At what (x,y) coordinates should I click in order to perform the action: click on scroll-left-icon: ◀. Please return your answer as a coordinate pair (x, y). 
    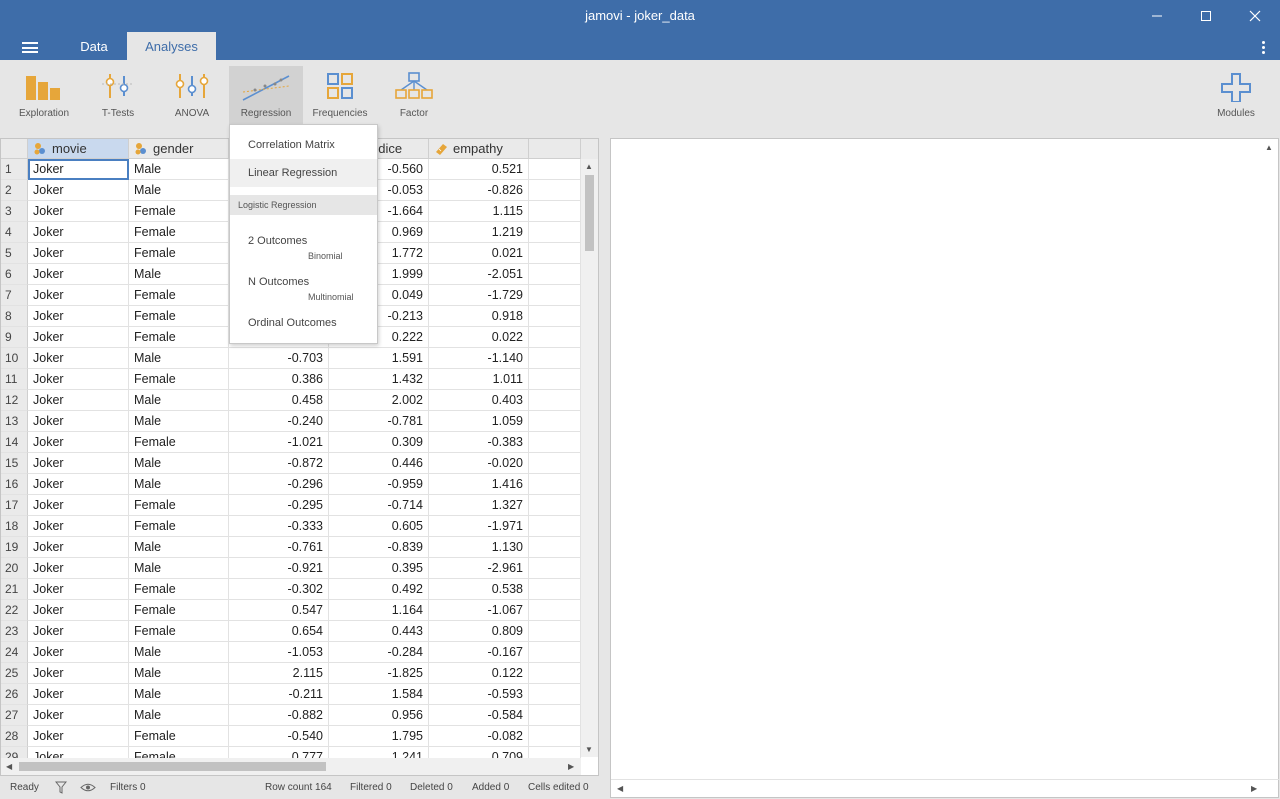
    Looking at the image, I should click on (9, 766).